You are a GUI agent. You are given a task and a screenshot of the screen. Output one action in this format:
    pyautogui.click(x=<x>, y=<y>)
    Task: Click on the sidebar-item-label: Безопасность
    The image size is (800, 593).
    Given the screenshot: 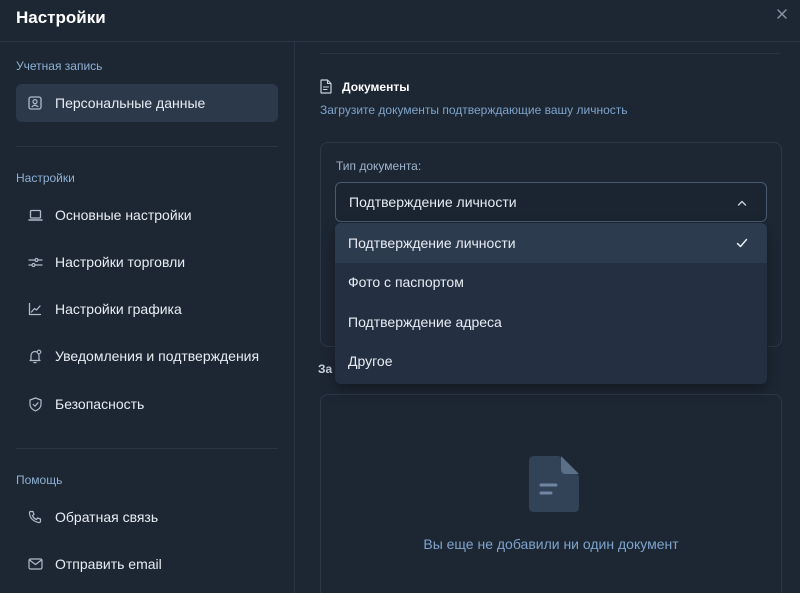 What is the action you would take?
    pyautogui.click(x=100, y=404)
    